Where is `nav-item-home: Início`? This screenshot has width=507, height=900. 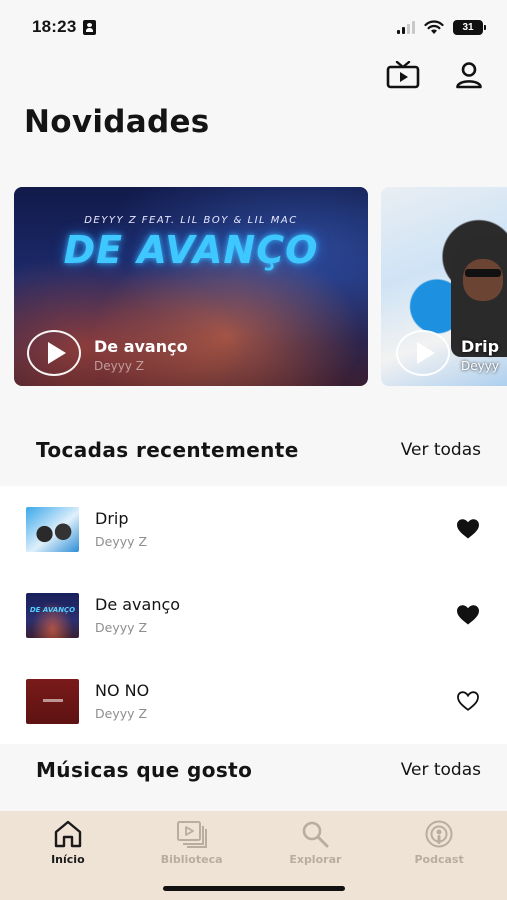 nav-item-home: Início is located at coordinates (68, 855).